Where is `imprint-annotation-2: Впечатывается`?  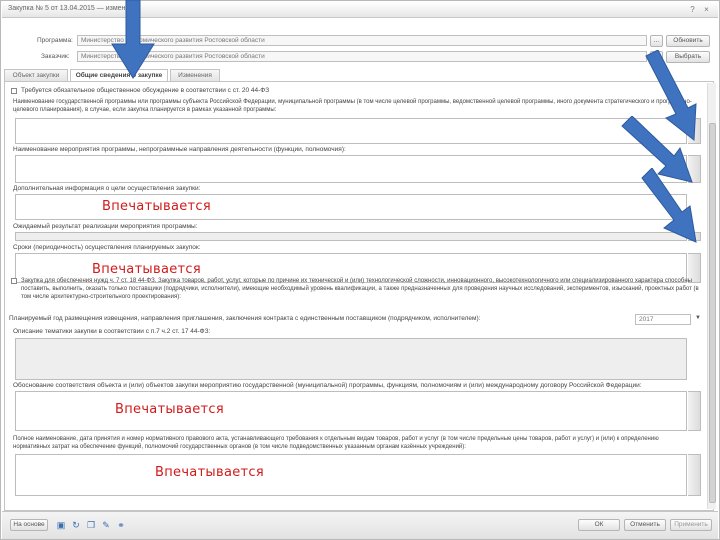
imprint-annotation-2: Впечатывается is located at coordinates (146, 269).